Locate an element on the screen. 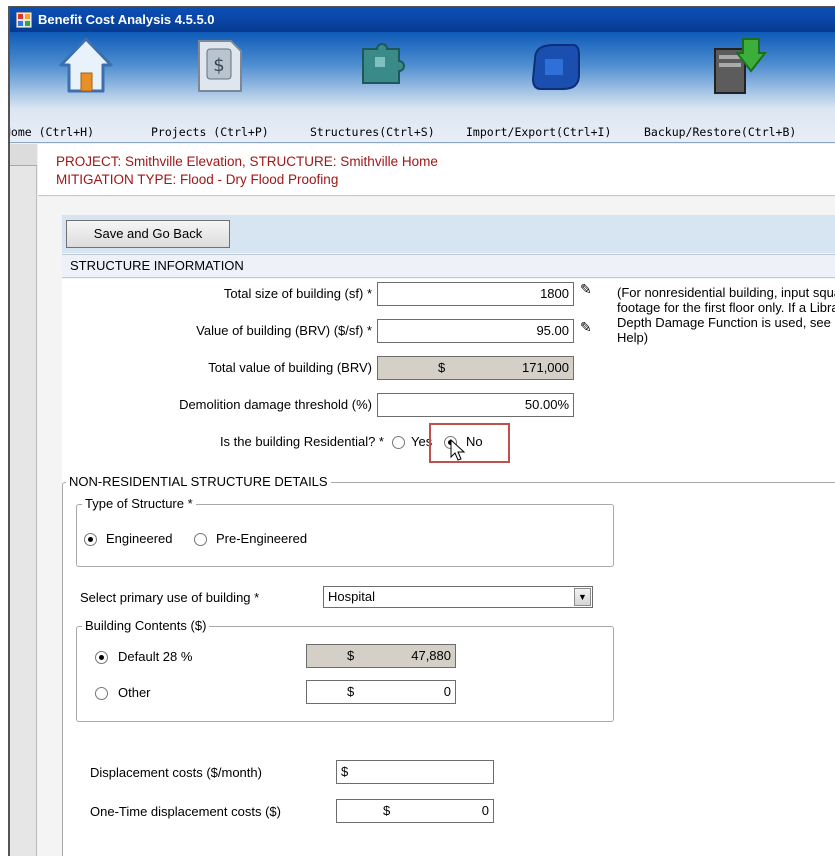 The height and width of the screenshot is (856, 835). nonresidential-title: NON-RESIDENTIAL STRUCTURE DETAILS is located at coordinates (198, 481).